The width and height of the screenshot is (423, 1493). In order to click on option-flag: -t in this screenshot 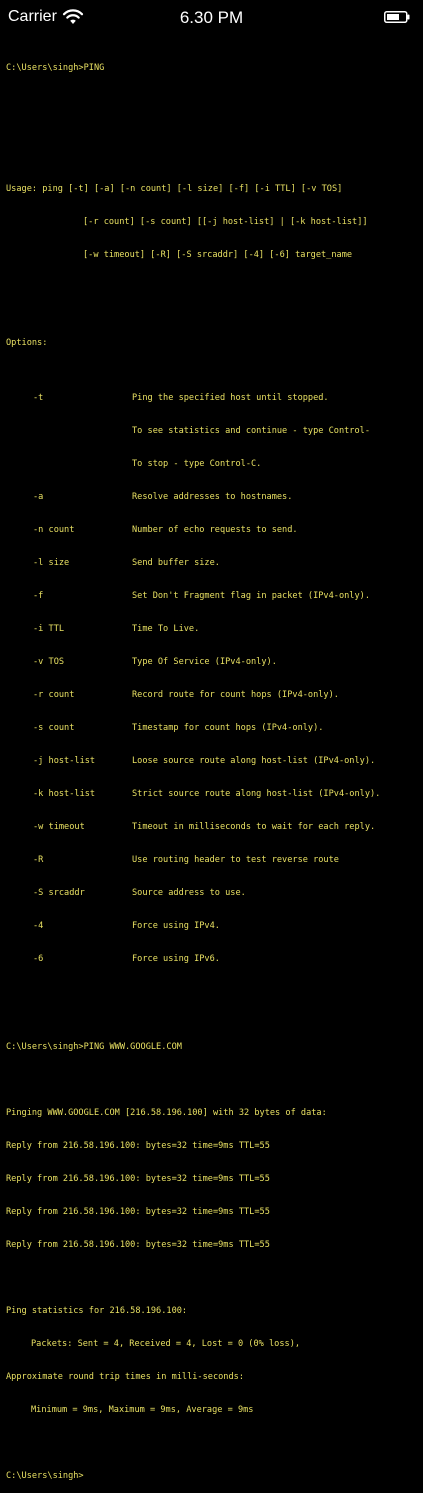, I will do `click(38, 398)`.